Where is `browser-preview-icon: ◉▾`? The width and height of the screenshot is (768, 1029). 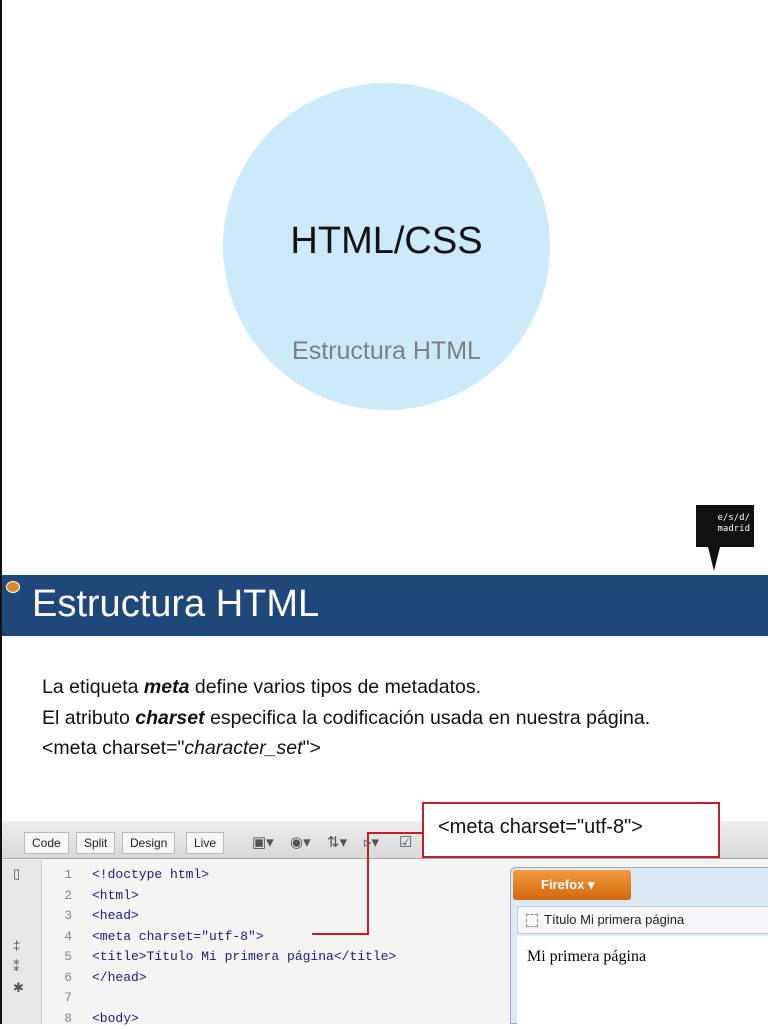
browser-preview-icon: ◉▾ is located at coordinates (300, 842).